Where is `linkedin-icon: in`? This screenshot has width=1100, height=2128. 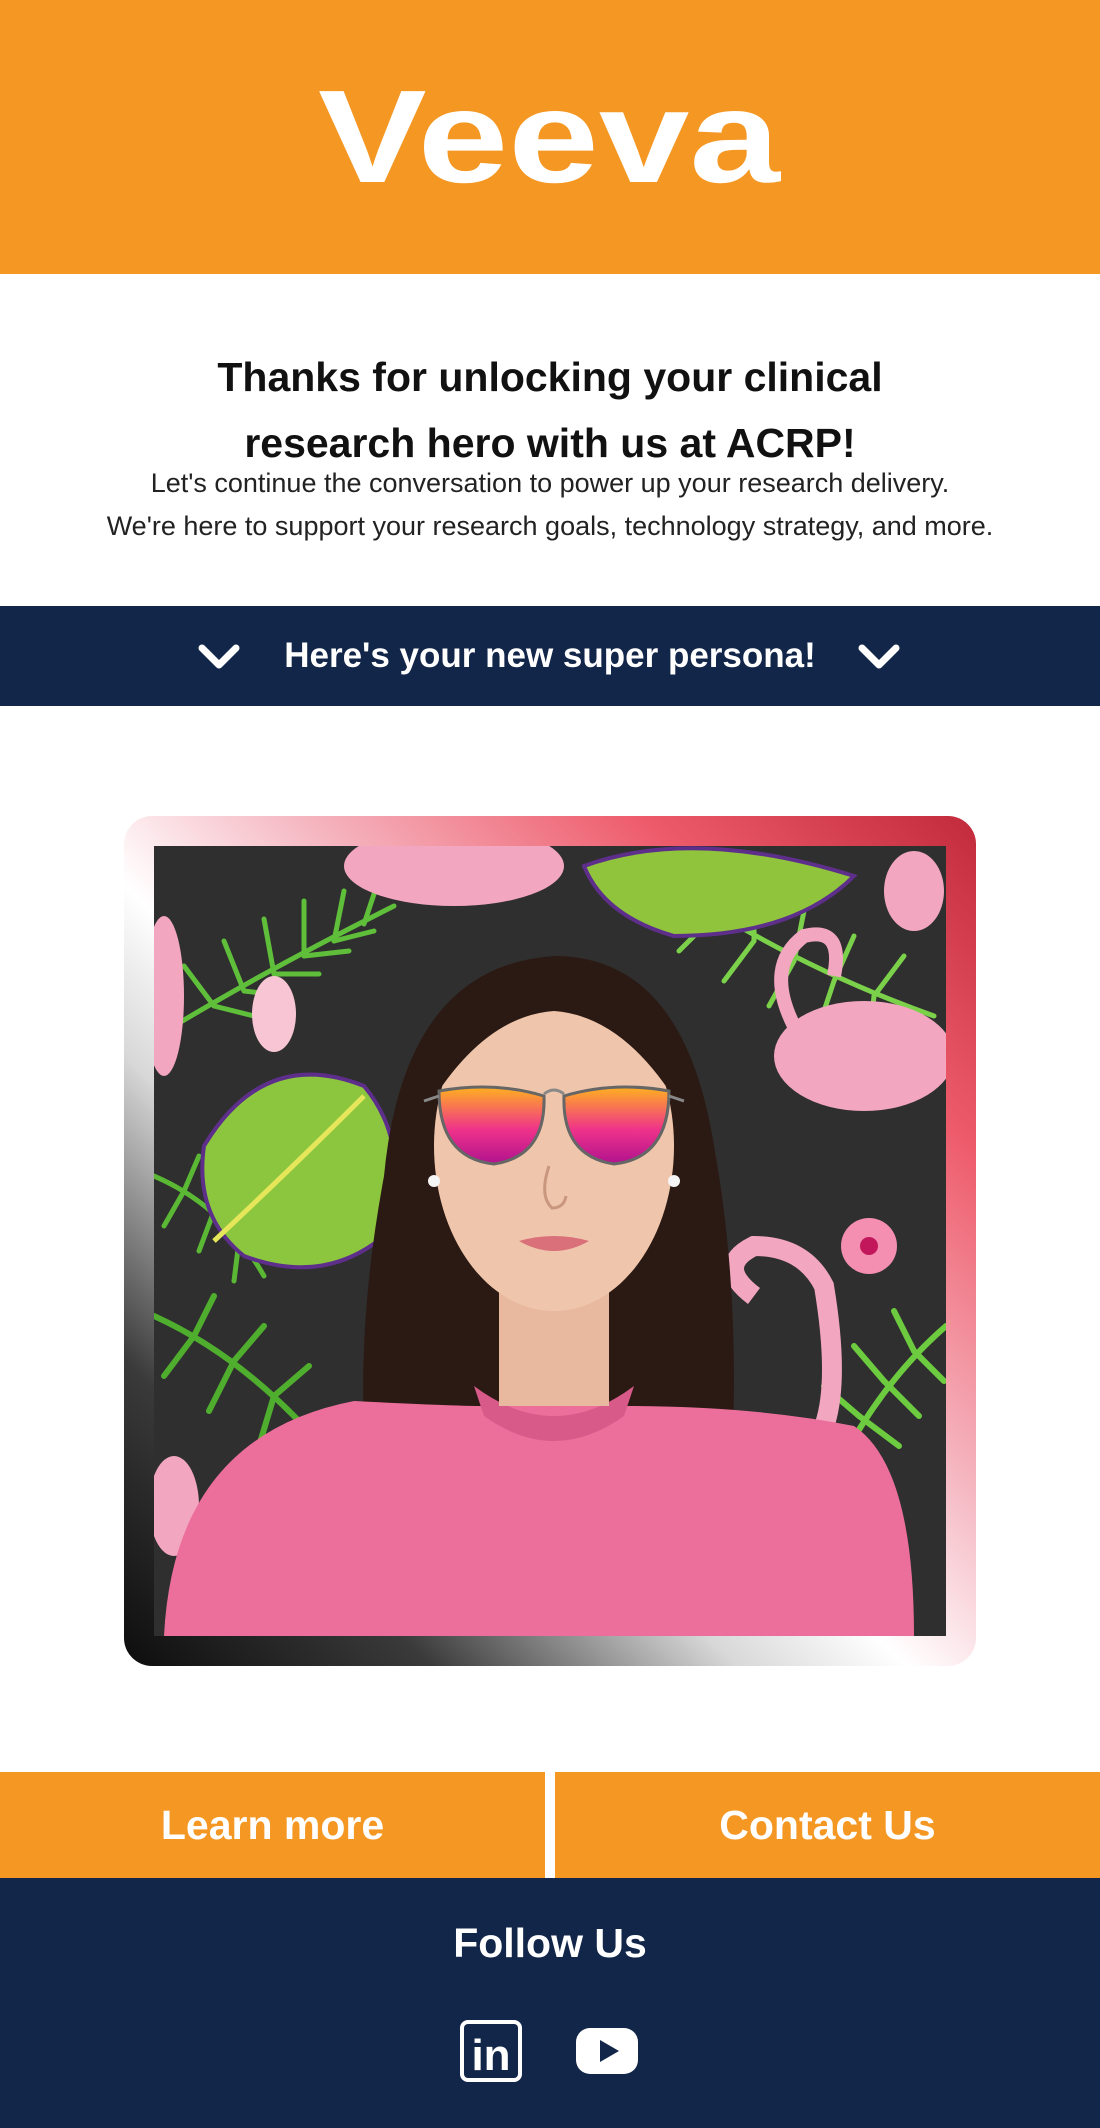 linkedin-icon: in is located at coordinates (491, 2051).